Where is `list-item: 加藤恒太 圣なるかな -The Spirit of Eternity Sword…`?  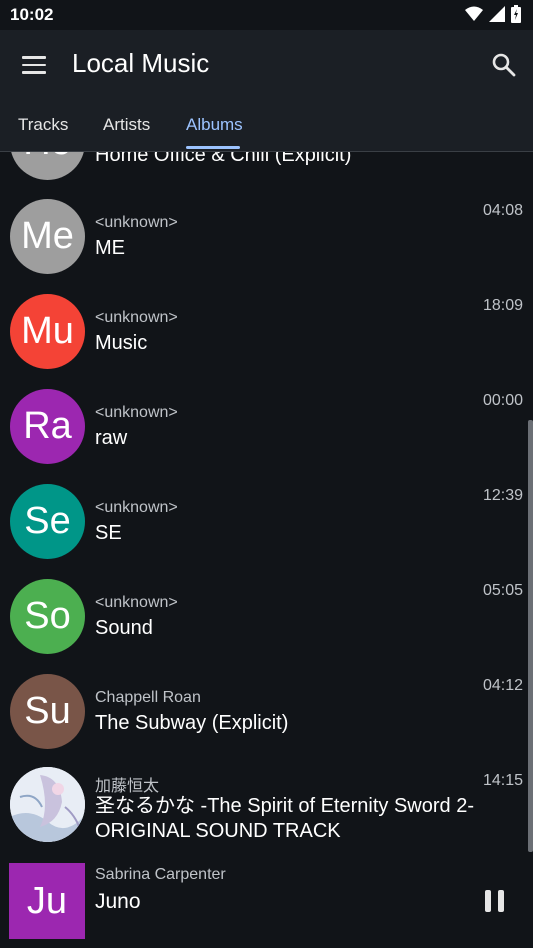
list-item: 加藤恒太 圣なるかな -The Spirit of Eternity Sword… is located at coordinates (266, 809).